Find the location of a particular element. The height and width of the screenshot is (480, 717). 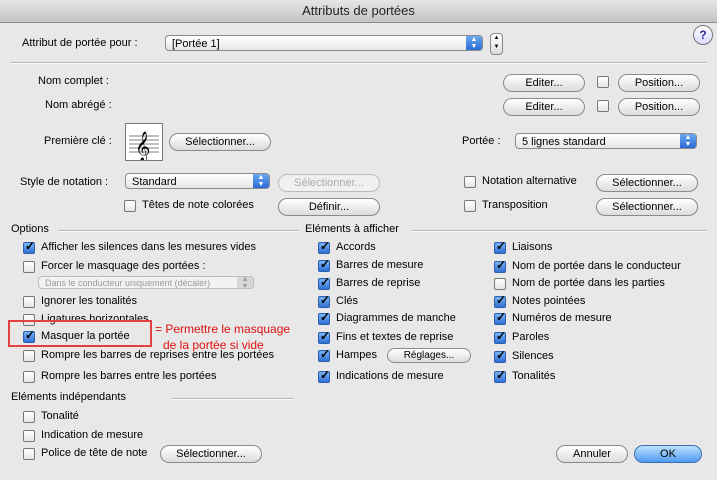

paroles-checkbox is located at coordinates (500, 336).